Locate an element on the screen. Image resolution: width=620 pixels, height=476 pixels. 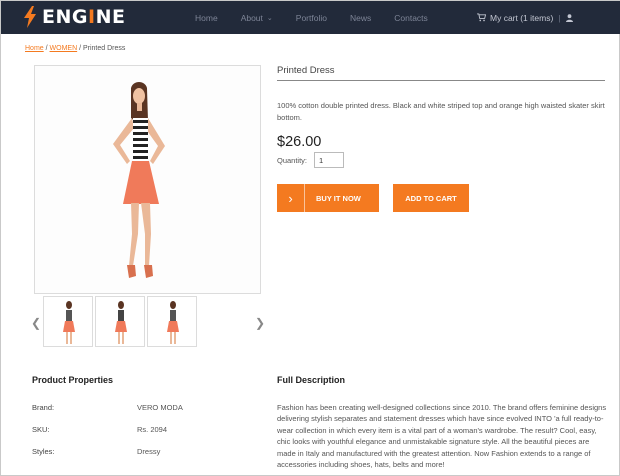
chevron-left-icon: ❮ is located at coordinates (36, 323).